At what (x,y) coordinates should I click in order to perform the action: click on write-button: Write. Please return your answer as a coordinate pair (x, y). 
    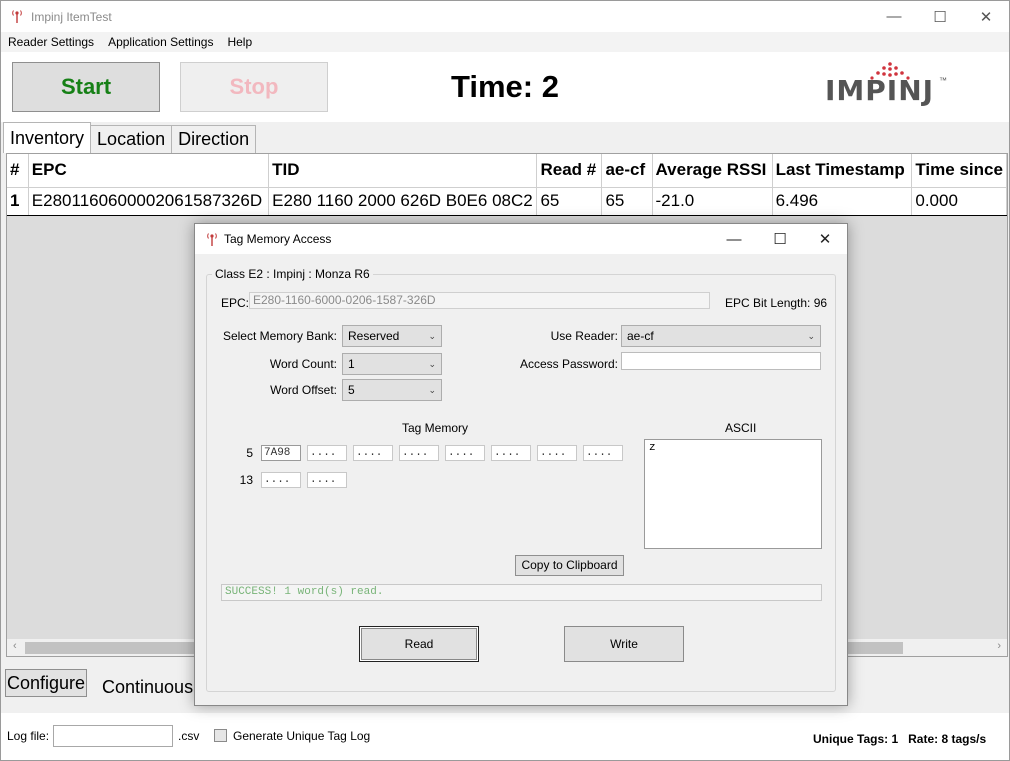
    Looking at the image, I should click on (624, 644).